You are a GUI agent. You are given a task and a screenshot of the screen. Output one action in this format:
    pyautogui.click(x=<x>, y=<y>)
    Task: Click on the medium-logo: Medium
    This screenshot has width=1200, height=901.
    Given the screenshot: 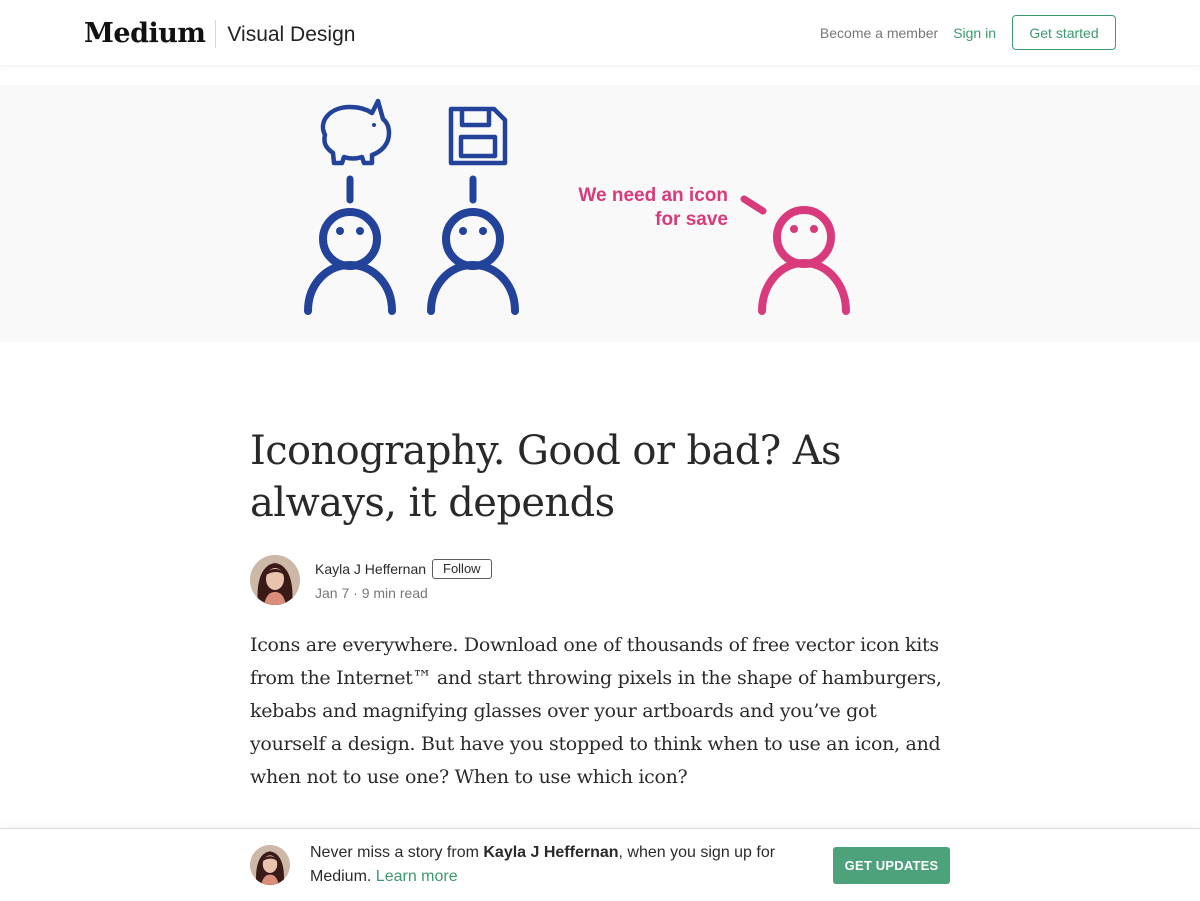 What is the action you would take?
    pyautogui.click(x=145, y=34)
    